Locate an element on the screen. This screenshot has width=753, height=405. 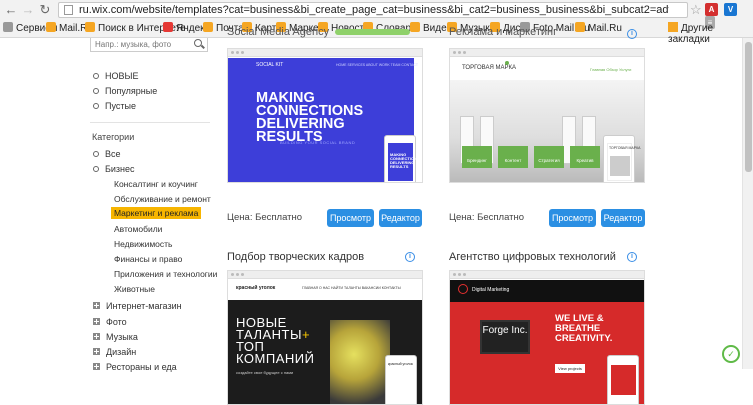
shield-icon: ✓ is located at coordinates (731, 354).